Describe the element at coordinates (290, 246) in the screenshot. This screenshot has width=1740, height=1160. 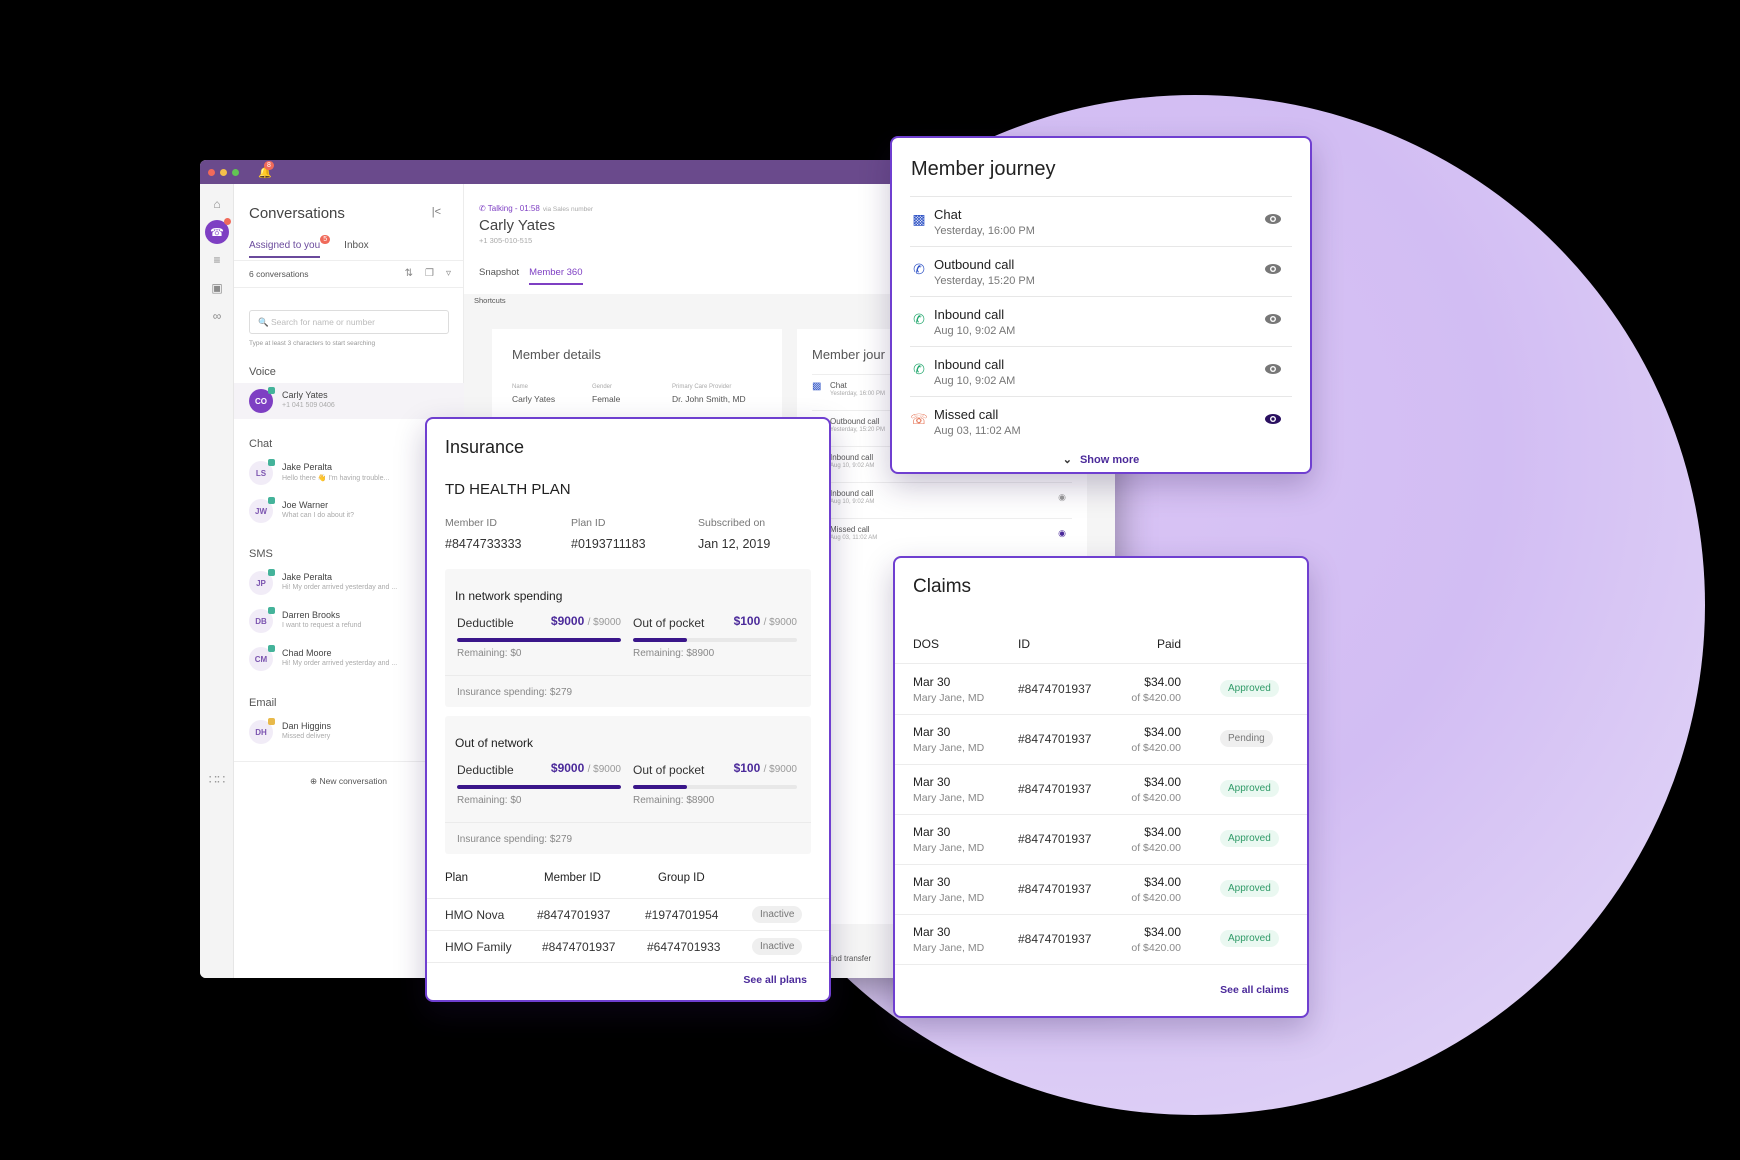
I see `tab-assigned-to-you: Assigned to you 5` at that location.